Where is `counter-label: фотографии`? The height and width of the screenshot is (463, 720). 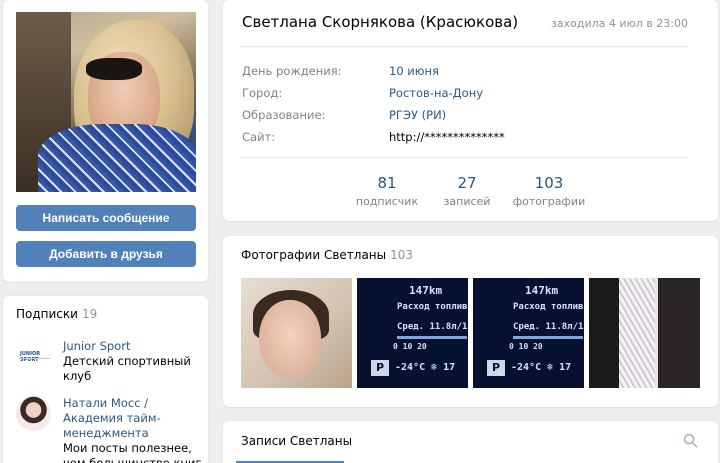
counter-label: фотографии is located at coordinates (549, 201).